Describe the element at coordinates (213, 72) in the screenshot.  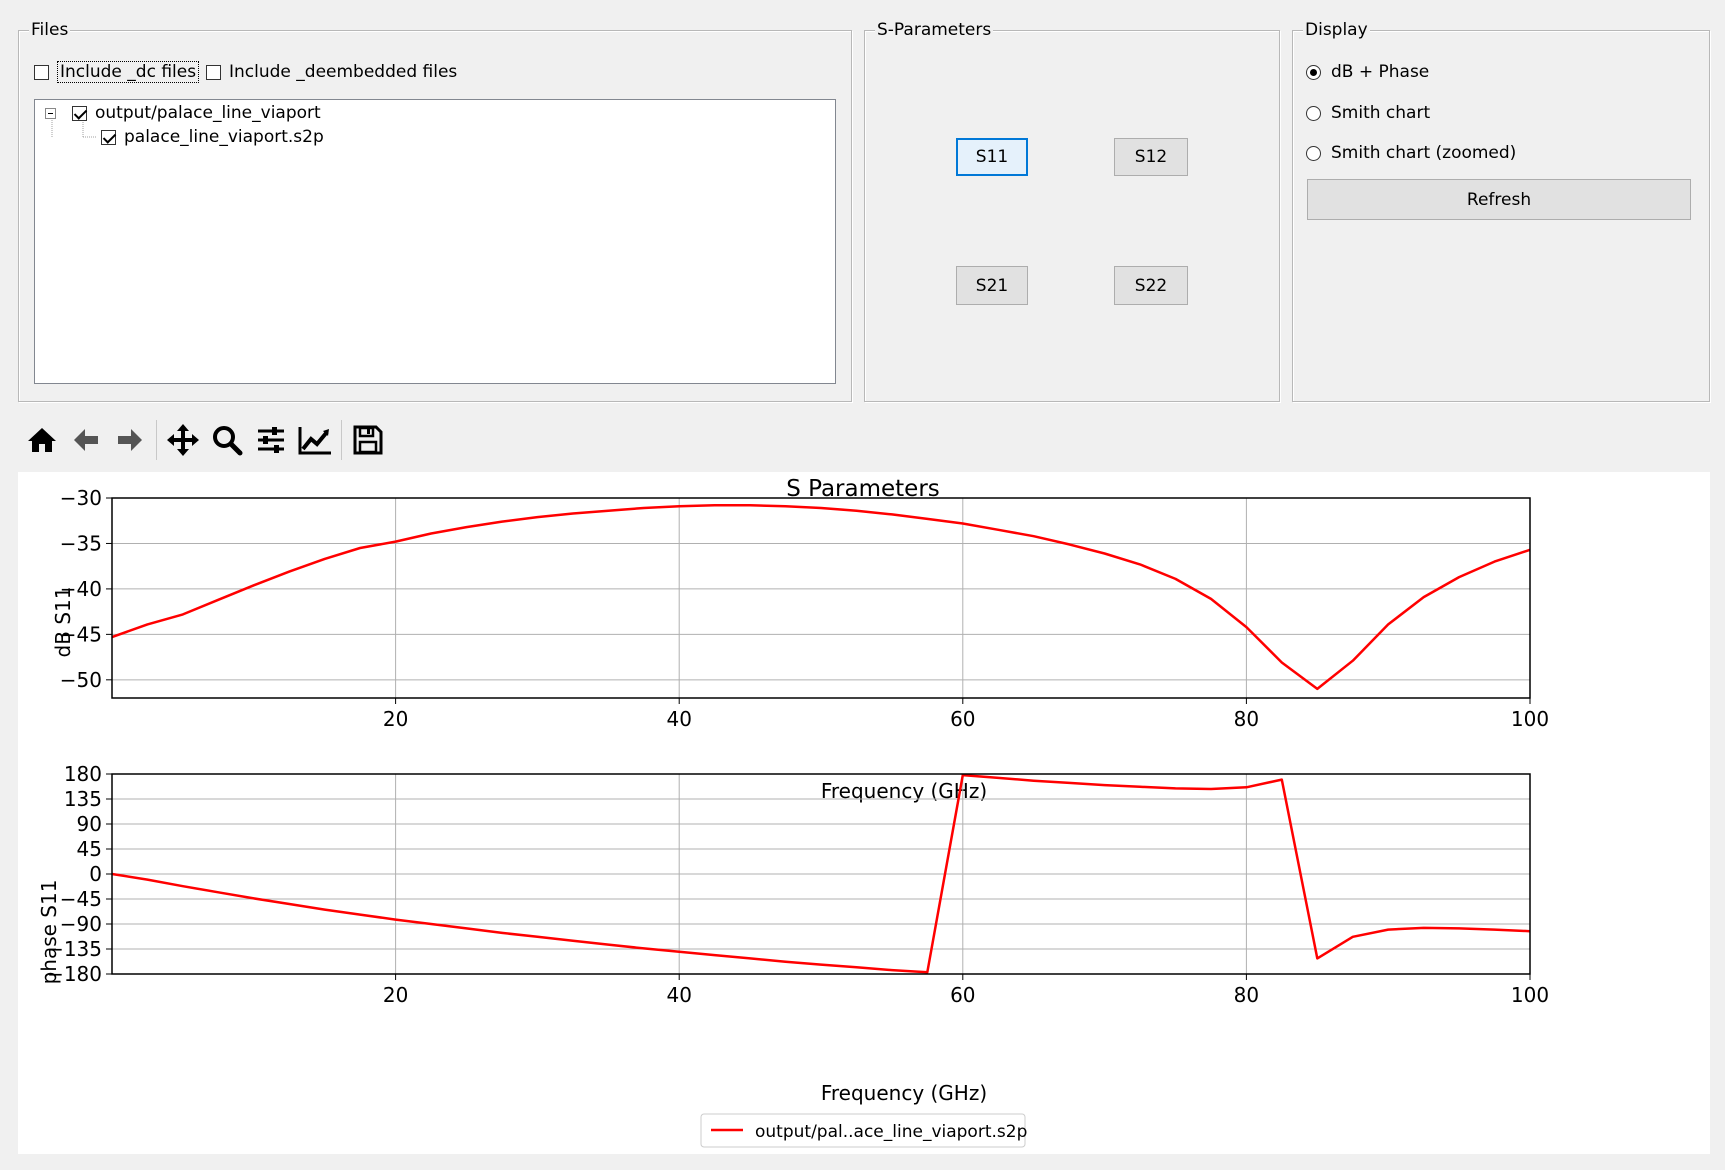
I see `include-deembedded-checkbox-box` at that location.